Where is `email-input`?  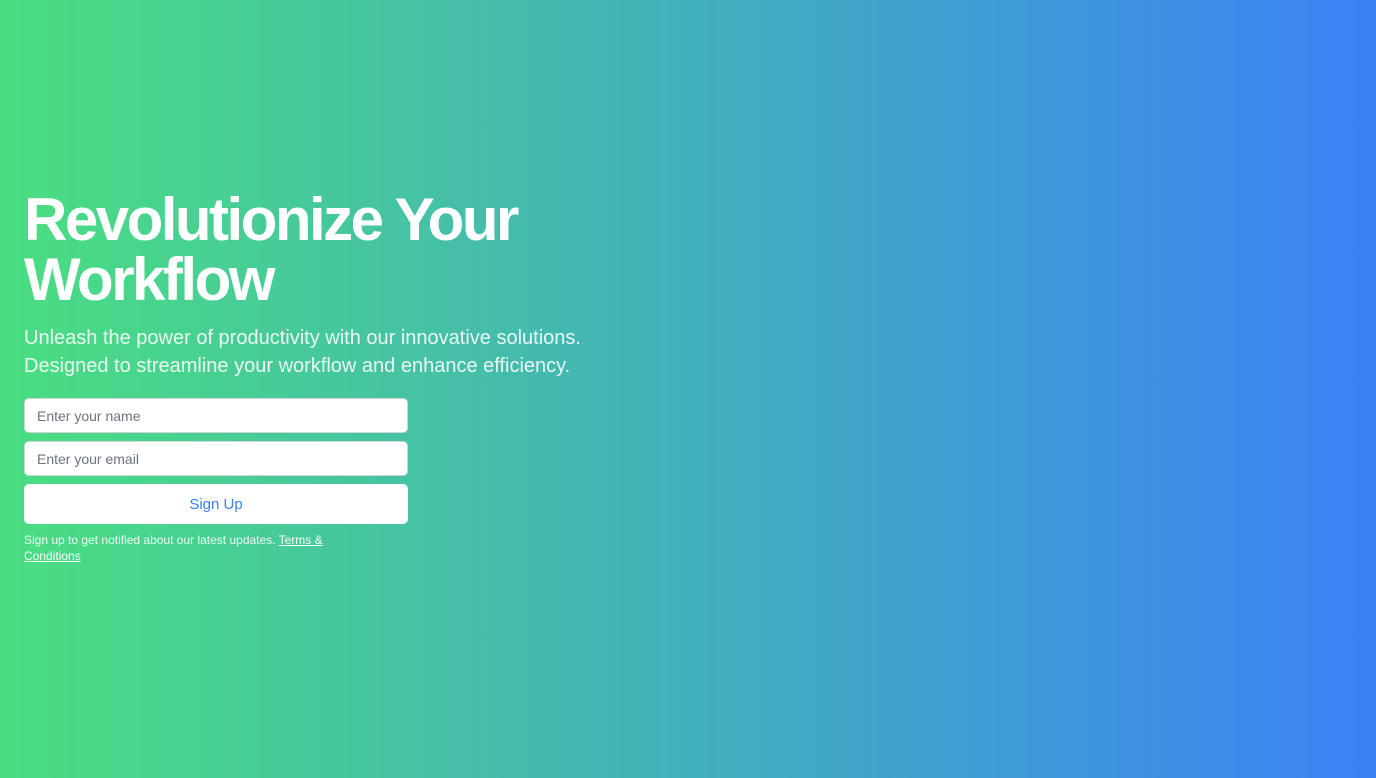 email-input is located at coordinates (216, 458).